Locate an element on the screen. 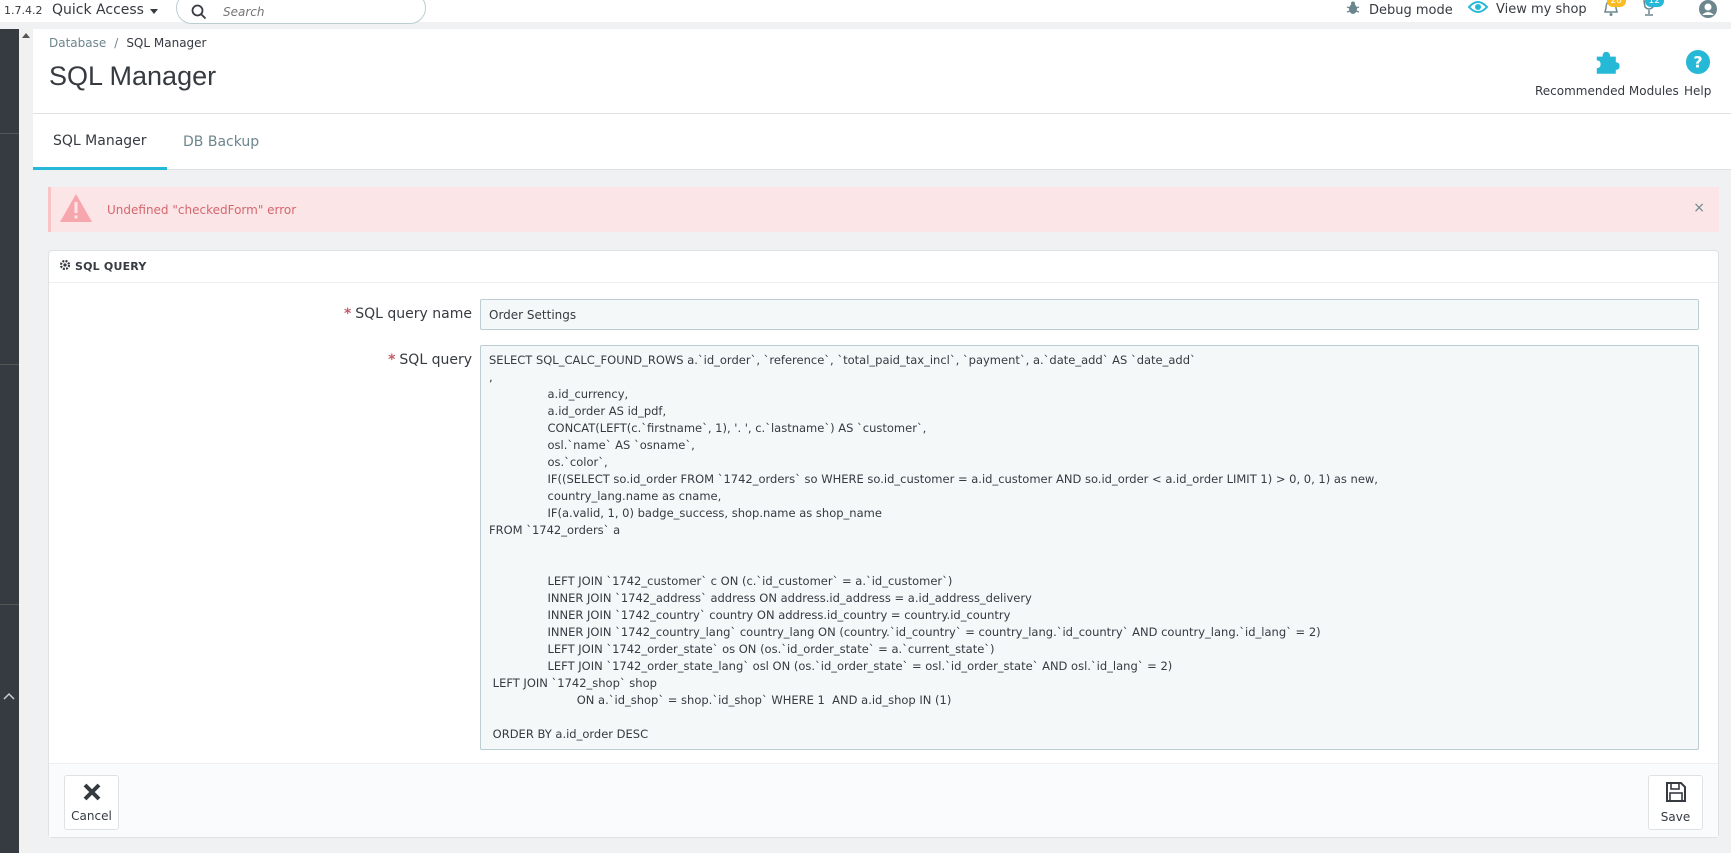  recommended-modules-label: Recommended Modules is located at coordinates (1607, 91).